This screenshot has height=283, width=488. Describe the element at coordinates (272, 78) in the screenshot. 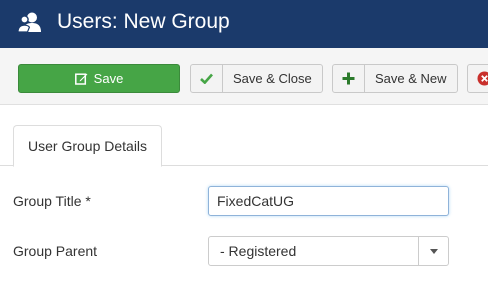

I see `save-close-label: Save & Close` at that location.